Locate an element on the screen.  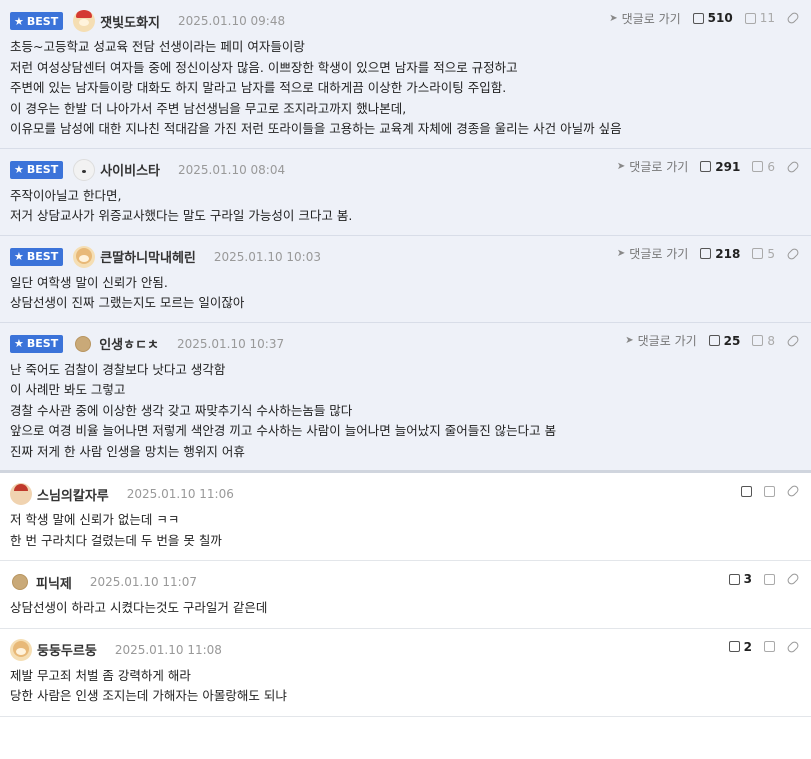
comment-line: 당한 사람은 인생 조지는데 가해자는 아몰랑해도 되냐 is located at coordinates (148, 695).